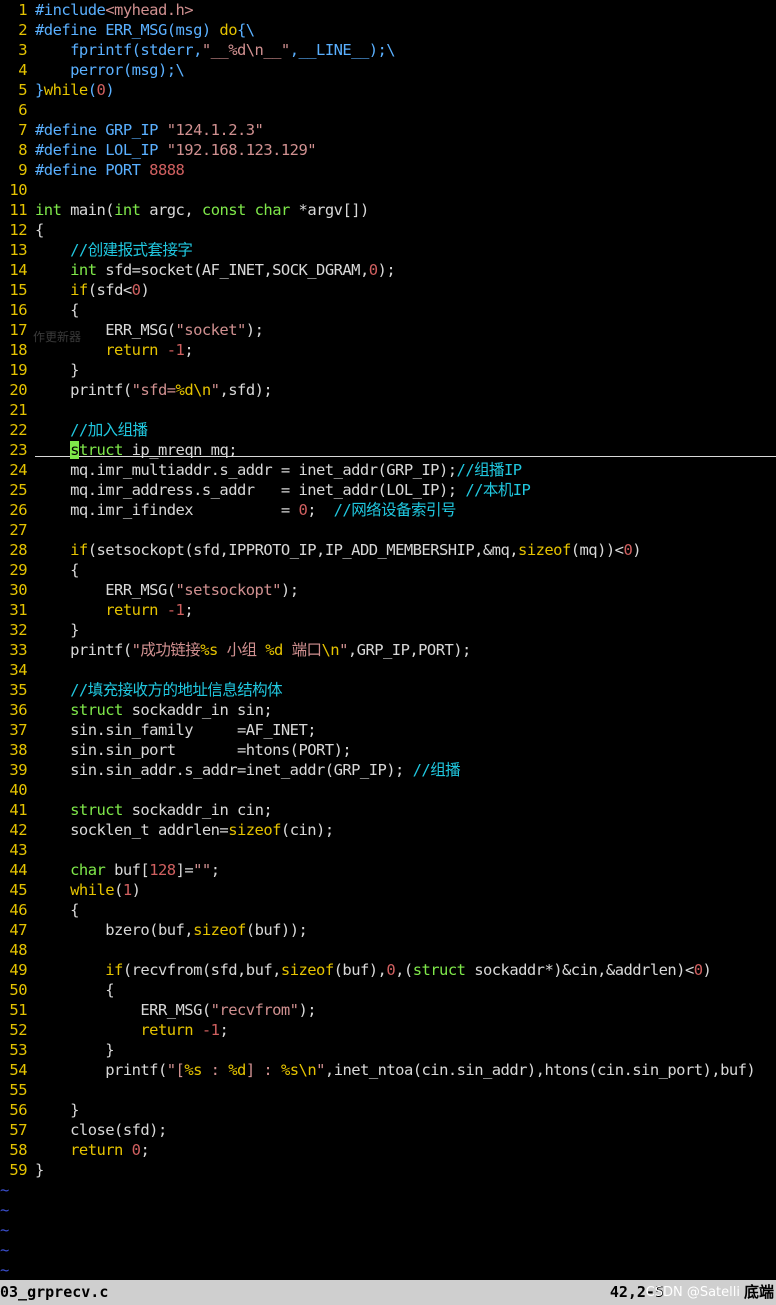  Describe the element at coordinates (110, 70) in the screenshot. I see `code-token: perror(msg);\` at that location.